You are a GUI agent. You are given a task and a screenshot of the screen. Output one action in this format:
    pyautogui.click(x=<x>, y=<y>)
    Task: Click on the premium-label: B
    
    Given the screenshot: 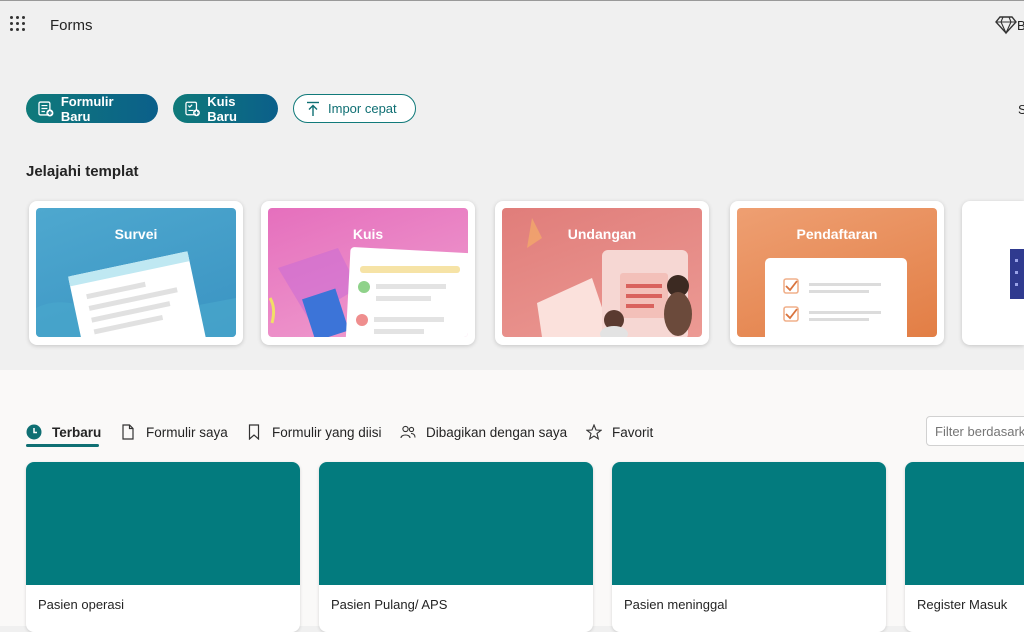 What is the action you would take?
    pyautogui.click(x=1020, y=25)
    